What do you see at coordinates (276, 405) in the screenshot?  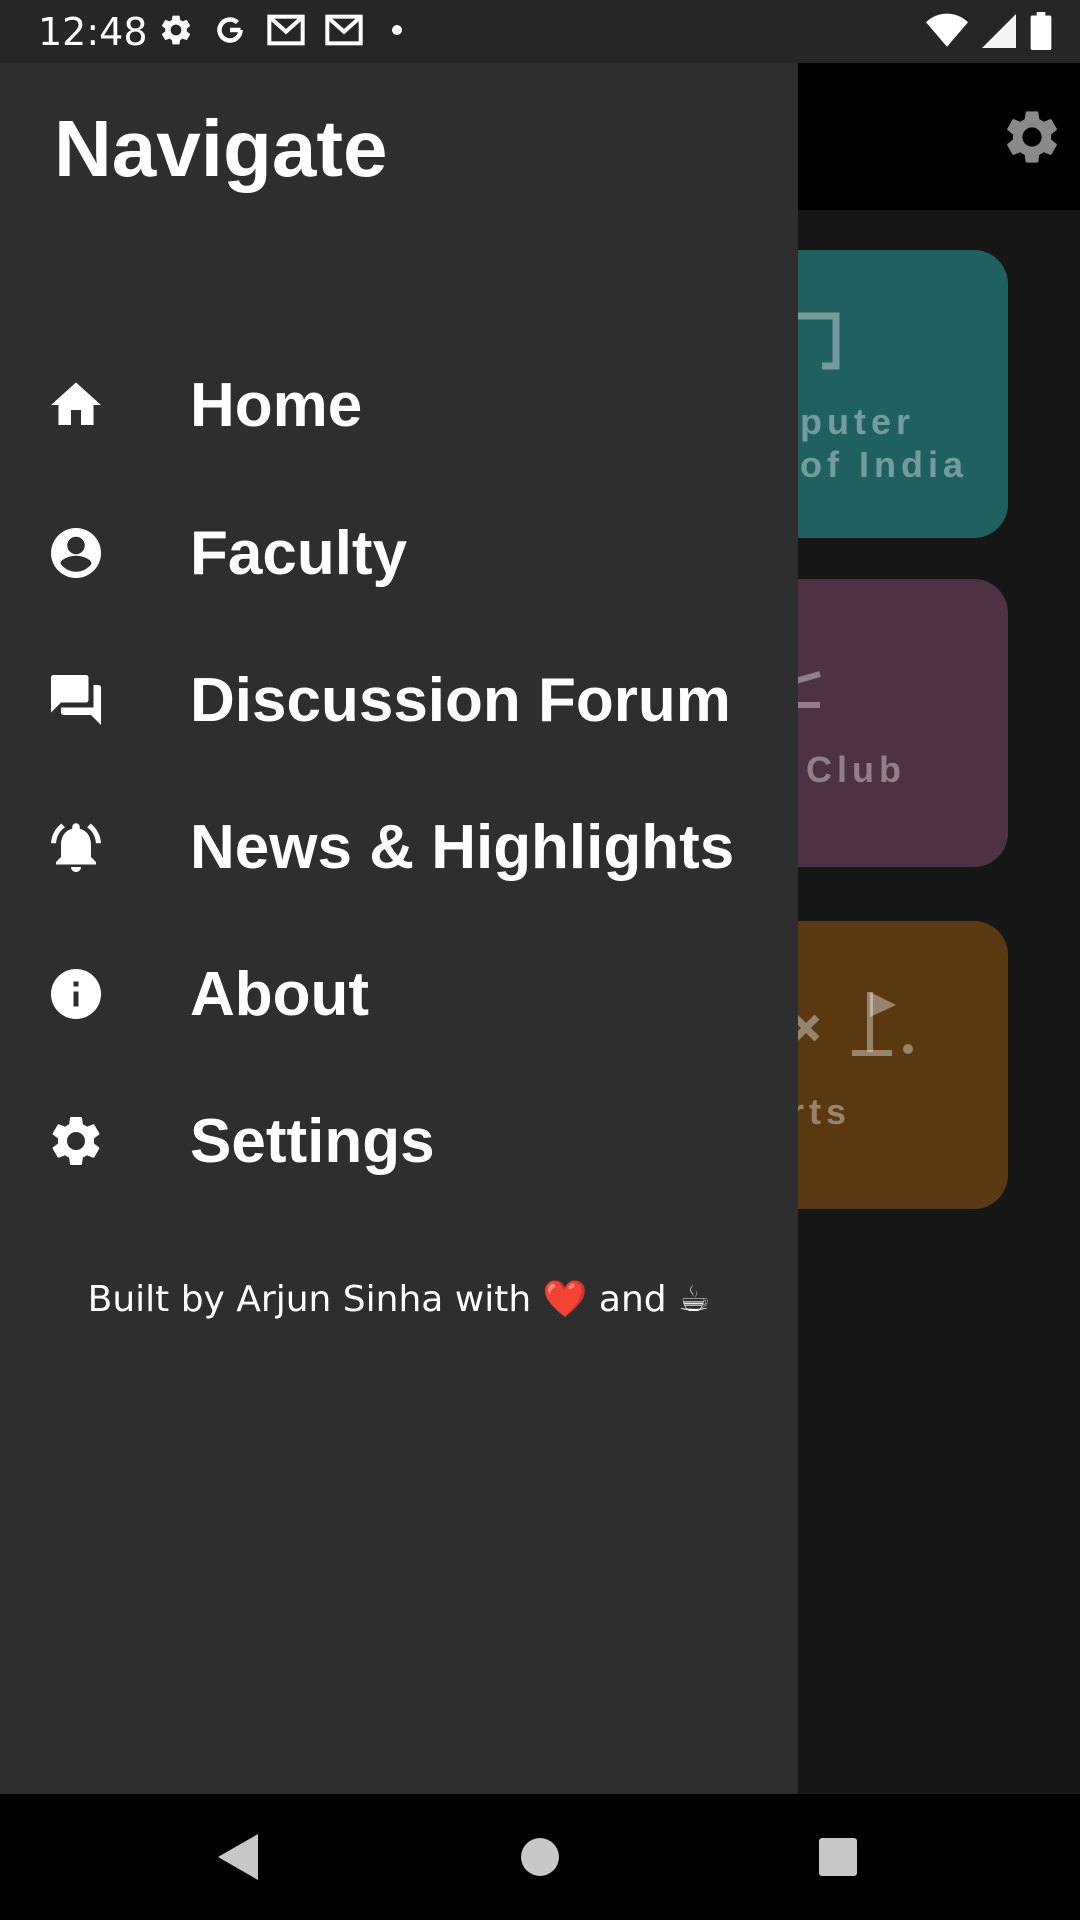 I see `nav-item-label: Home` at bounding box center [276, 405].